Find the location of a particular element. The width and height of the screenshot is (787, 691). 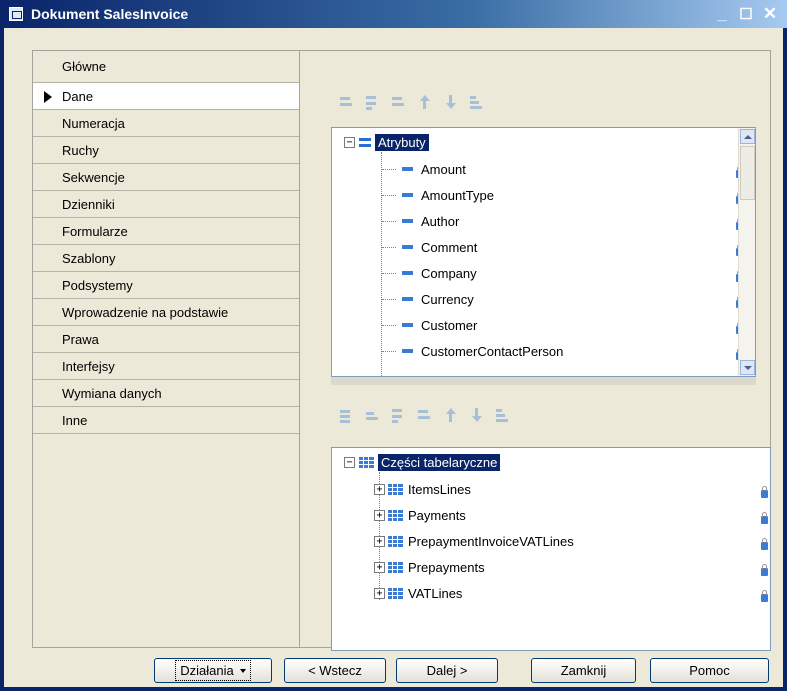

attribute-row: Company is located at coordinates (429, 273).